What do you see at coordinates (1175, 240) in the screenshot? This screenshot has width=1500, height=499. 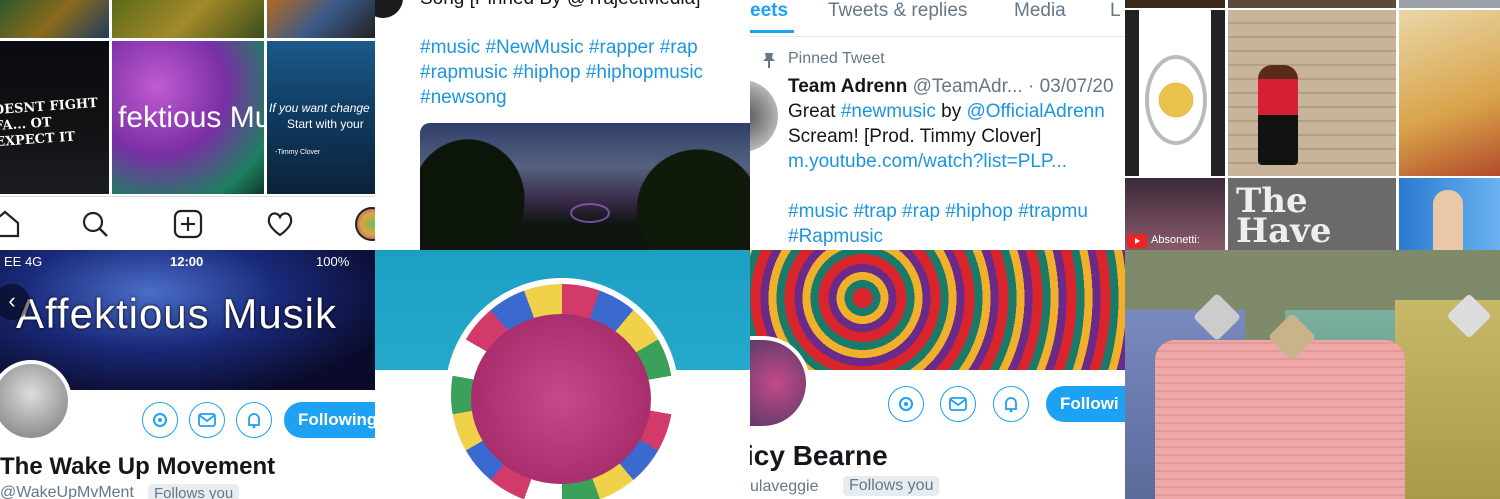 I see `video-title: Absonetti:` at bounding box center [1175, 240].